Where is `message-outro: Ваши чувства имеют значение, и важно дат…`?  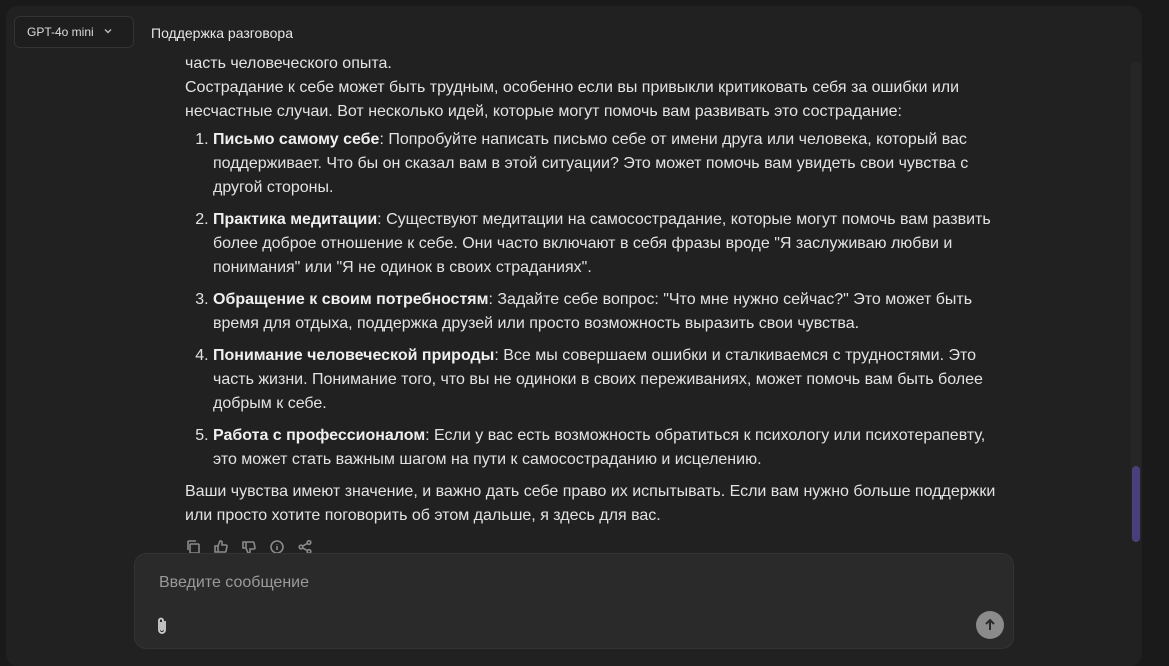 message-outro: Ваши чувства имеют значение, и важно дат… is located at coordinates (590, 503).